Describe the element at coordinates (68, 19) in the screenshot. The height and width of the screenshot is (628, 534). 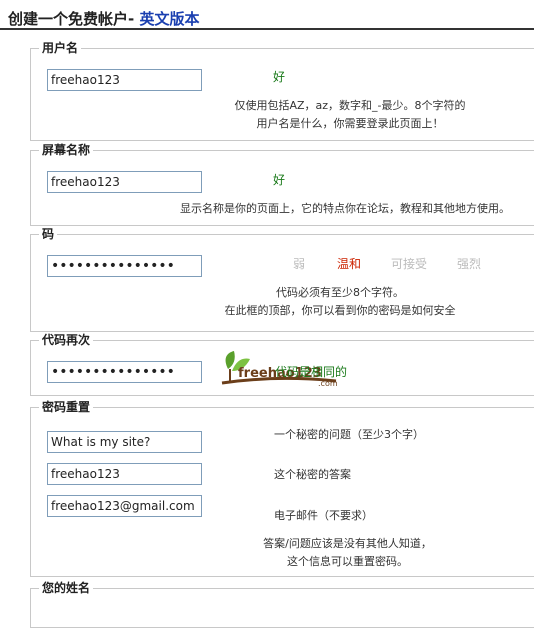
I see `page-title-text: 创建一个免费帐户` at that location.